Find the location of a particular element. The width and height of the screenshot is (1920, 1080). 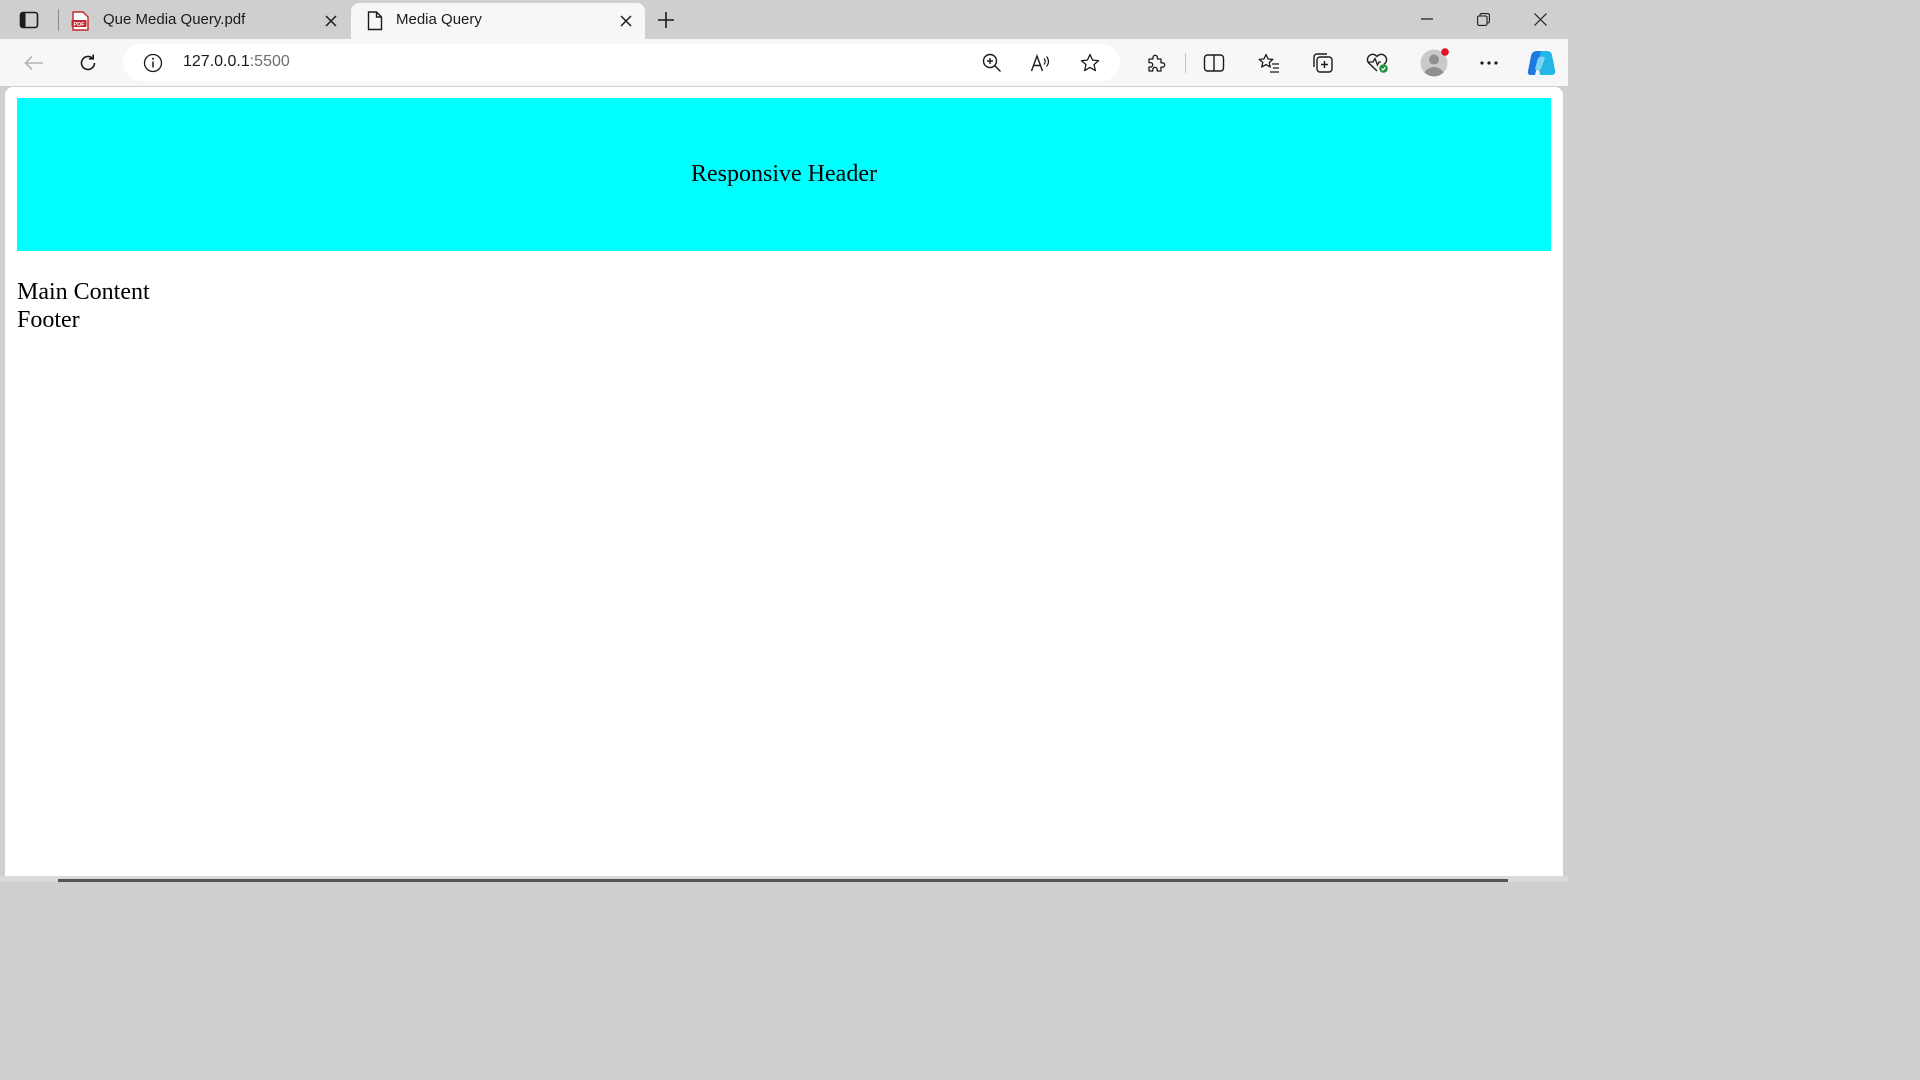

restore-button is located at coordinates (1483, 19).